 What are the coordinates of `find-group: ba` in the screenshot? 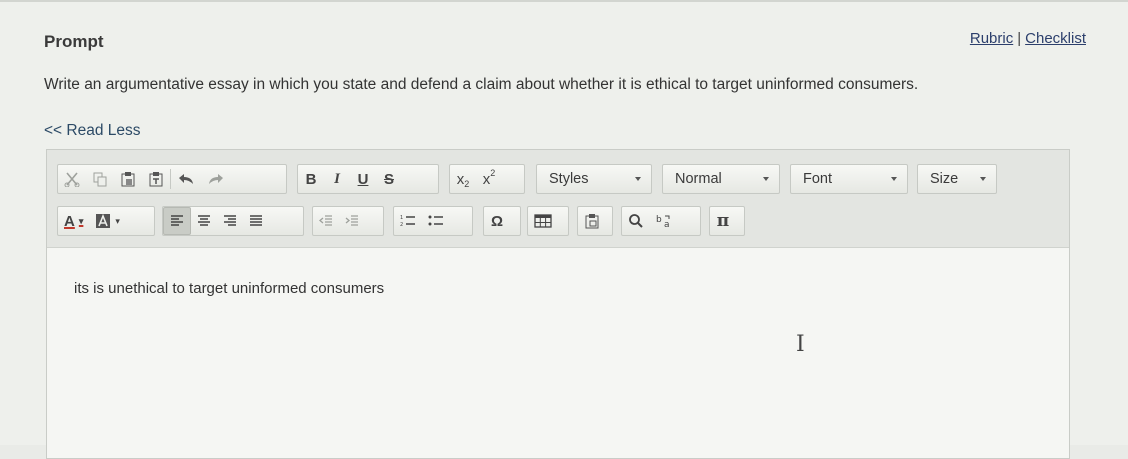 It's located at (661, 221).